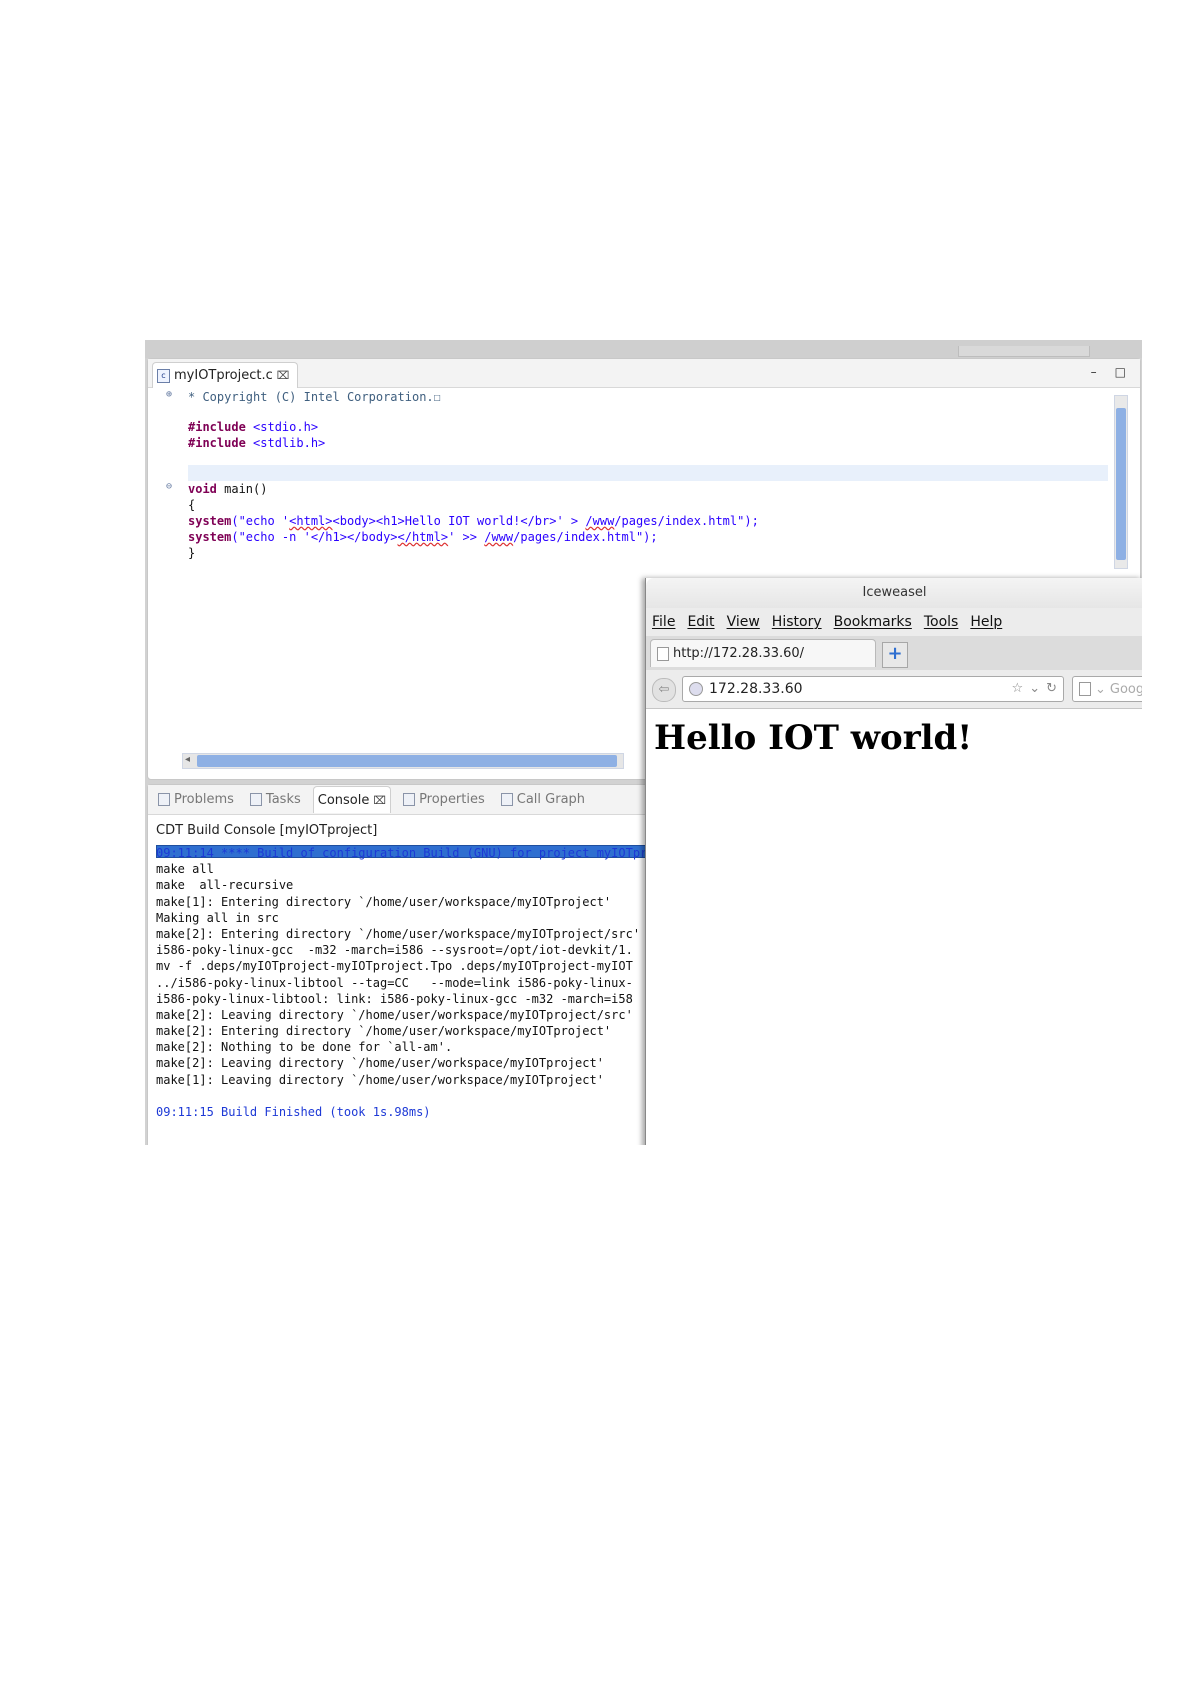 The width and height of the screenshot is (1191, 1684). Describe the element at coordinates (663, 622) in the screenshot. I see `menu-file: File` at that location.